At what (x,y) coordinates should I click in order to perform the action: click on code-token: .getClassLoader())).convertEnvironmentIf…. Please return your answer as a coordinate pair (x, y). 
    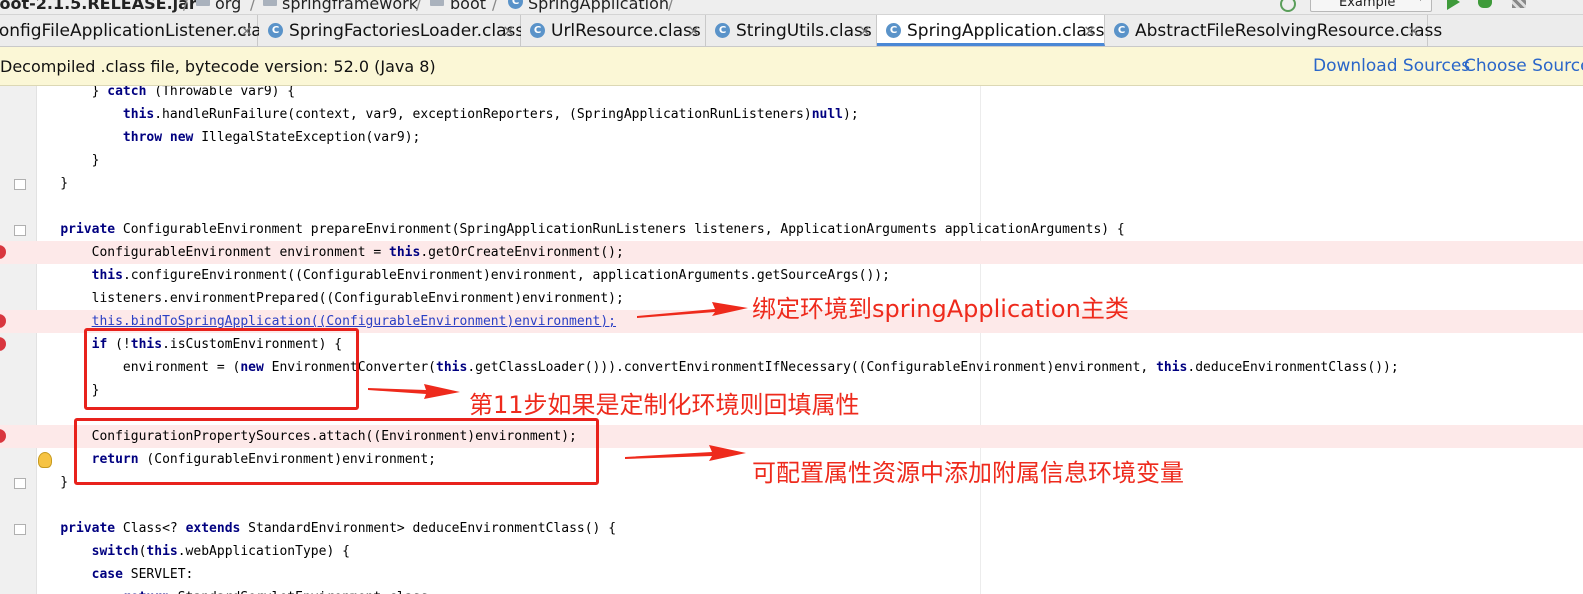
    Looking at the image, I should click on (812, 367).